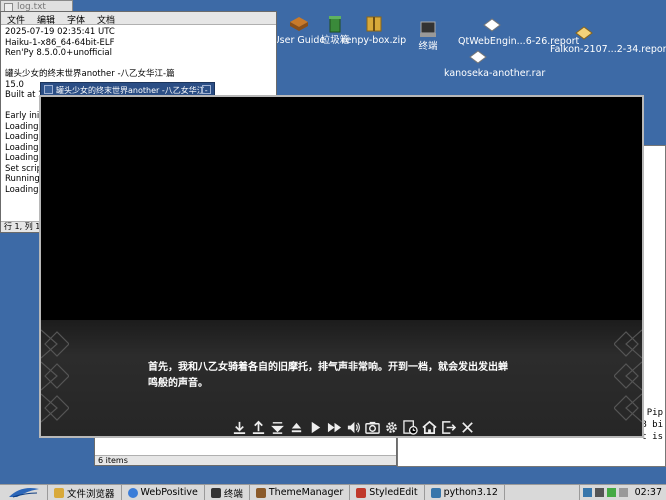 The width and height of the screenshot is (666, 500). Describe the element at coordinates (60, 32) in the screenshot. I see `log-line: 2025-07-19 02:35:41 UTC` at that location.